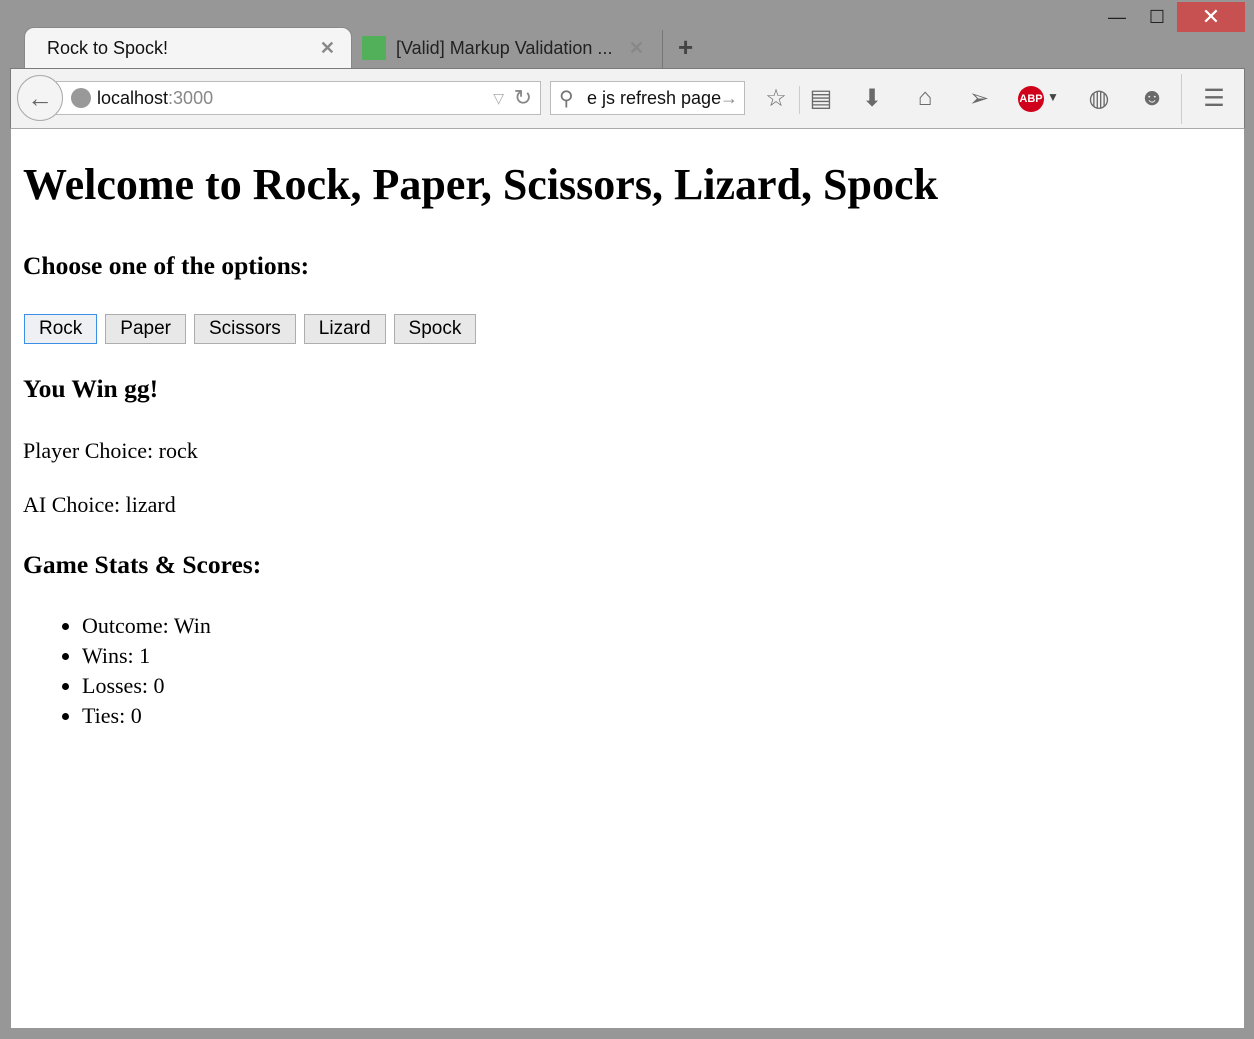  What do you see at coordinates (925, 98) in the screenshot?
I see `home-icon: ⌂` at bounding box center [925, 98].